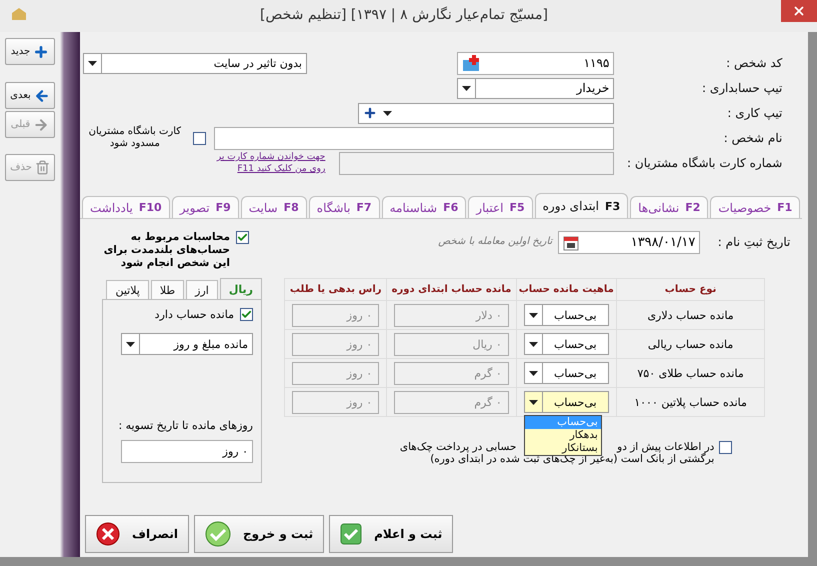  What do you see at coordinates (690, 289) in the screenshot?
I see `column-header: نوع حساب` at bounding box center [690, 289].